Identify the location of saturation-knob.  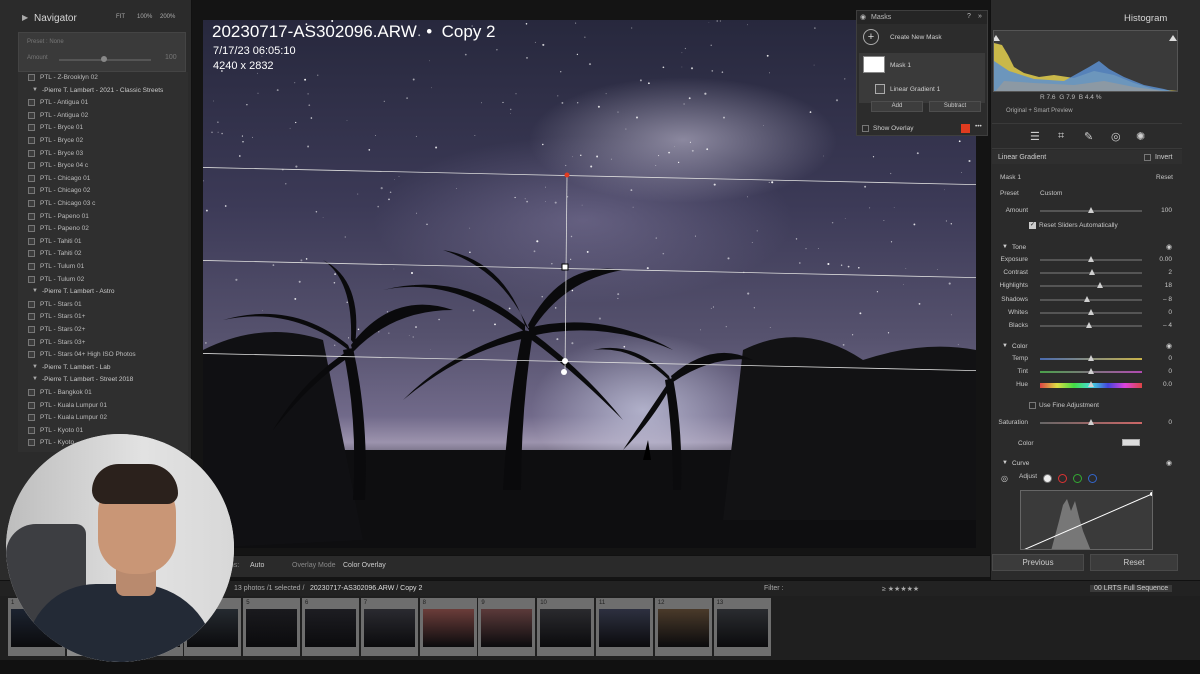
(1091, 422).